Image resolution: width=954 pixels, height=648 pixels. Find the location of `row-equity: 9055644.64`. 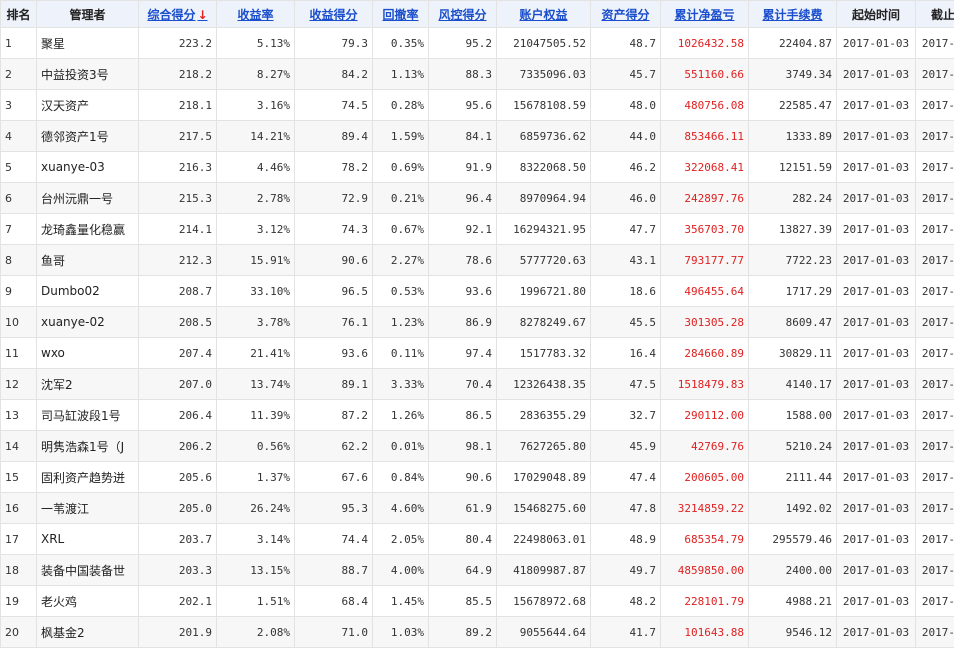

row-equity: 9055644.64 is located at coordinates (544, 632).